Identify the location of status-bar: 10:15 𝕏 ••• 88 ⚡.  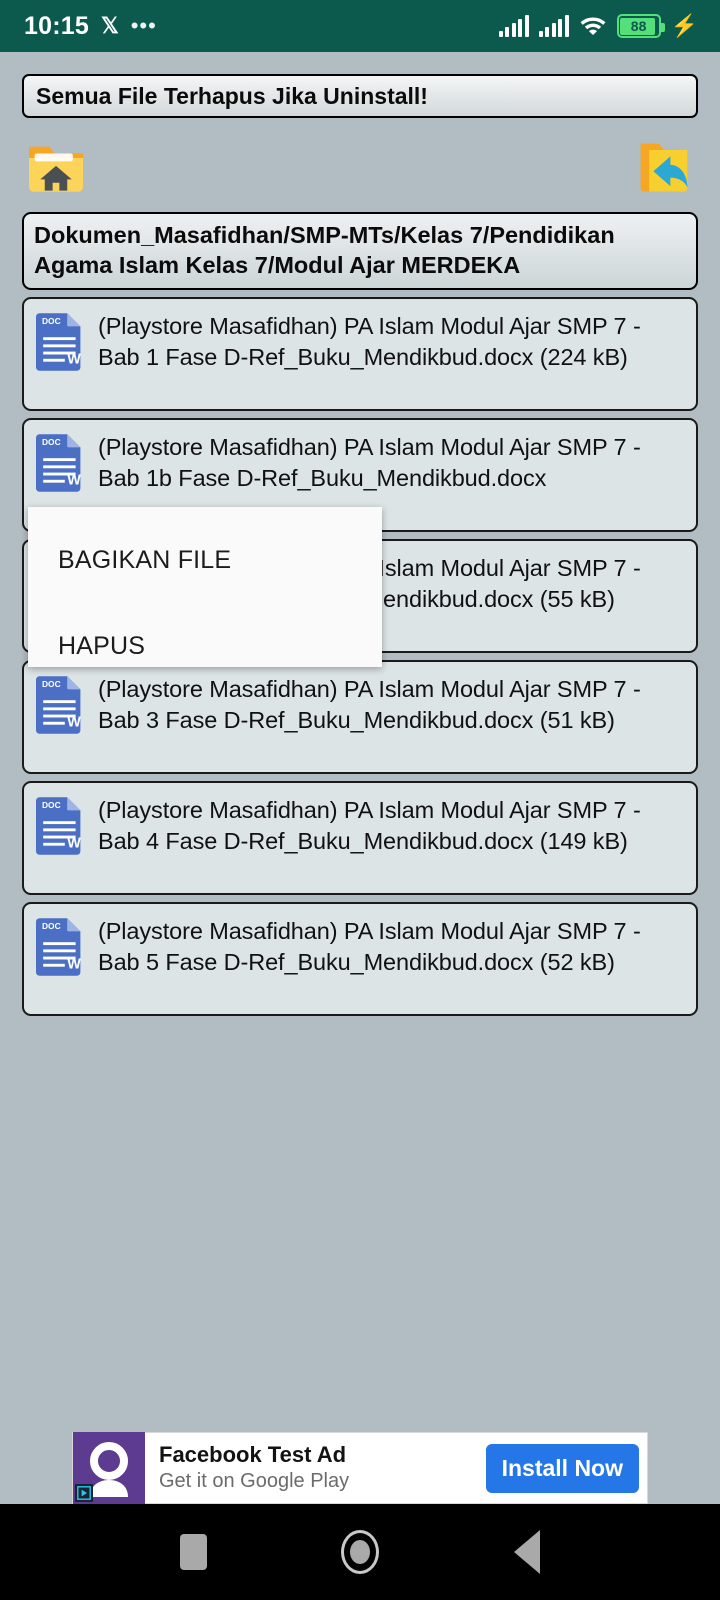
(360, 26).